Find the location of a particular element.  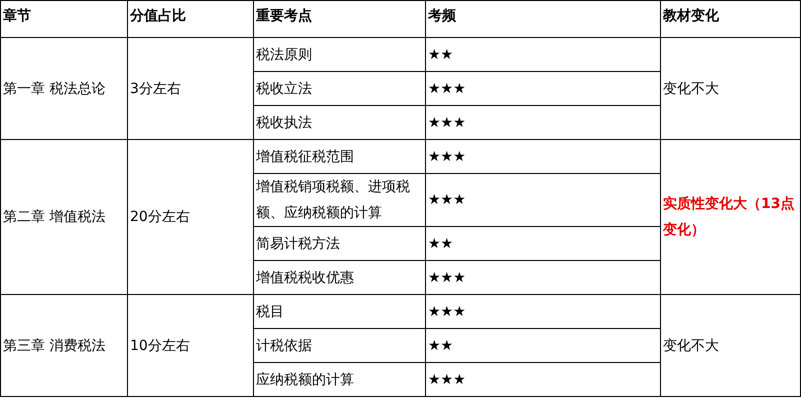

score-share: 10分左右 is located at coordinates (160, 346).